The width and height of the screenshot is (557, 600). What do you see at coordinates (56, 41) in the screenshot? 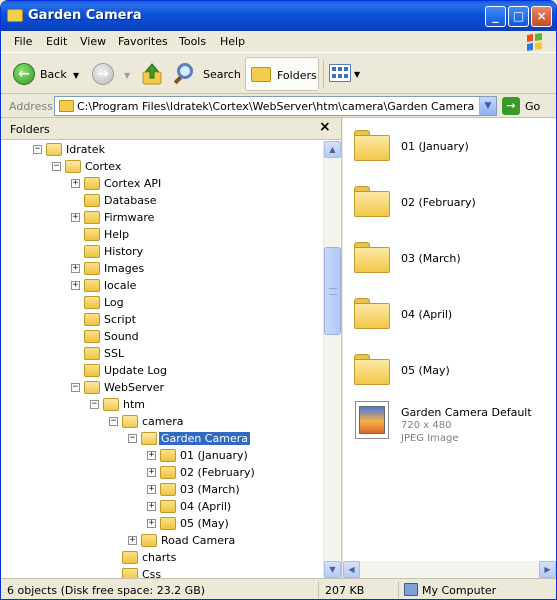
I see `menu-edit: Edit` at bounding box center [56, 41].